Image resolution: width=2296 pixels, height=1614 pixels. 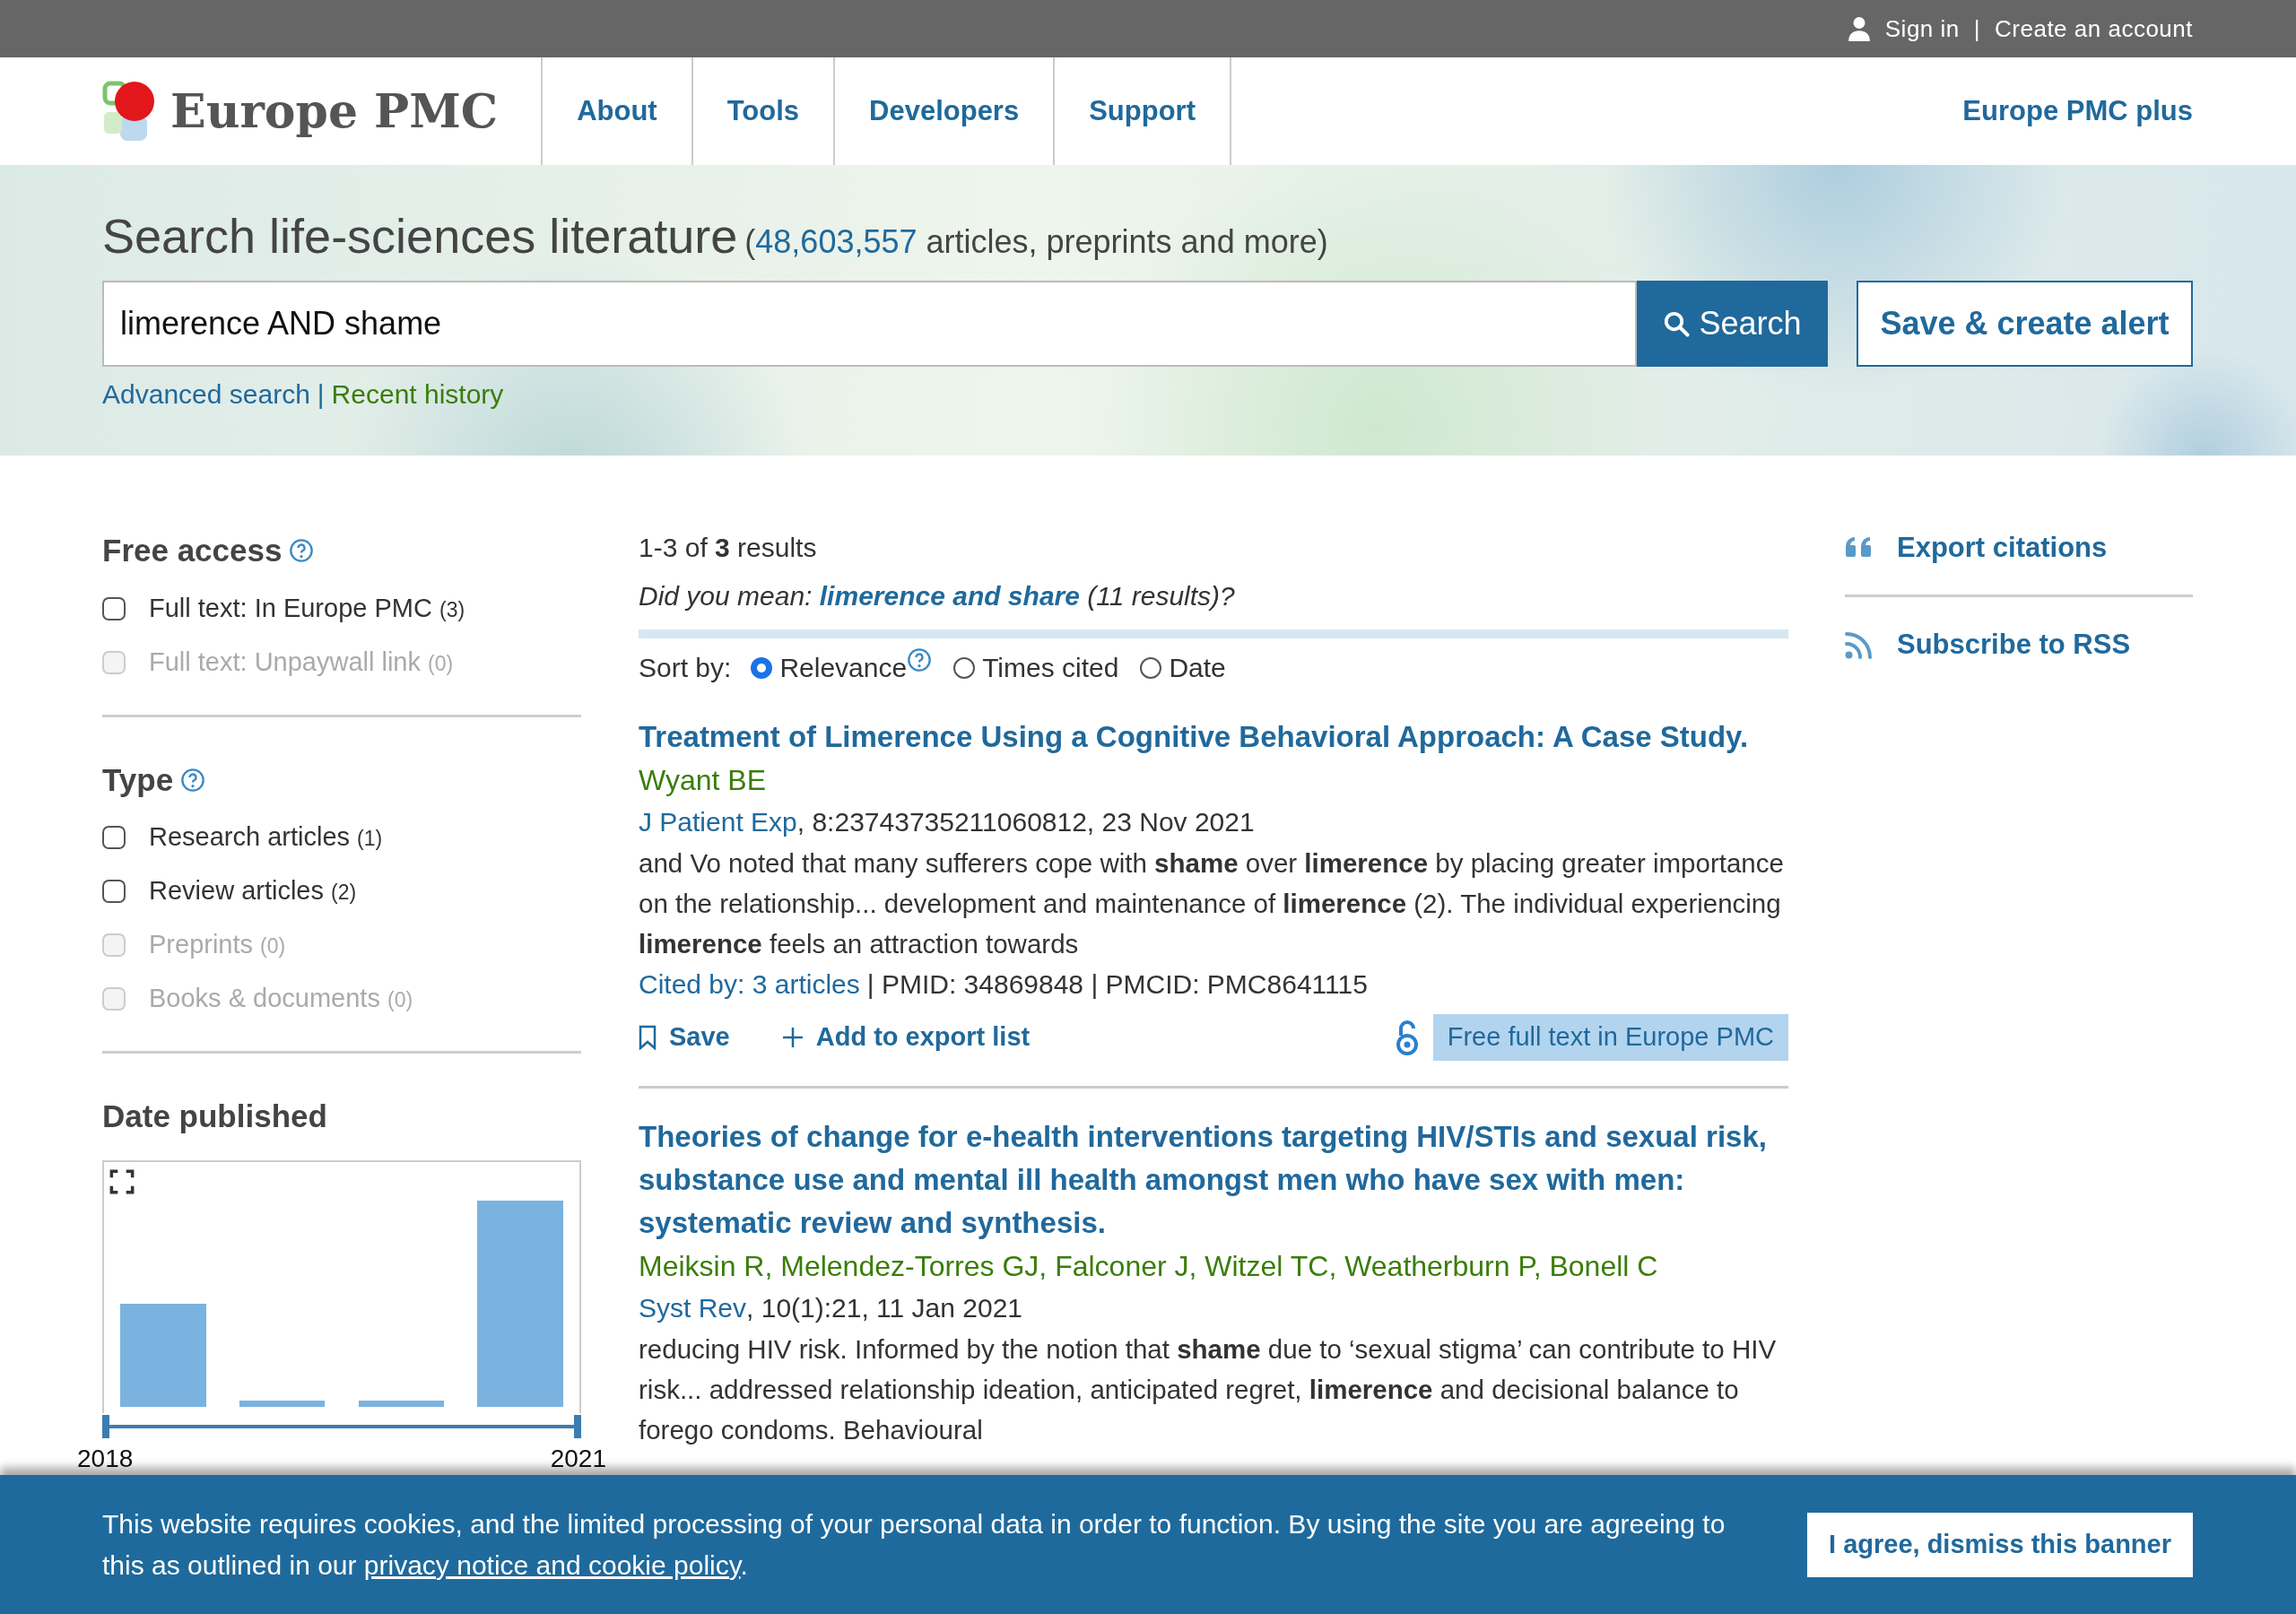 I want to click on save-alert-button: Save & create alert, so click(x=2025, y=323).